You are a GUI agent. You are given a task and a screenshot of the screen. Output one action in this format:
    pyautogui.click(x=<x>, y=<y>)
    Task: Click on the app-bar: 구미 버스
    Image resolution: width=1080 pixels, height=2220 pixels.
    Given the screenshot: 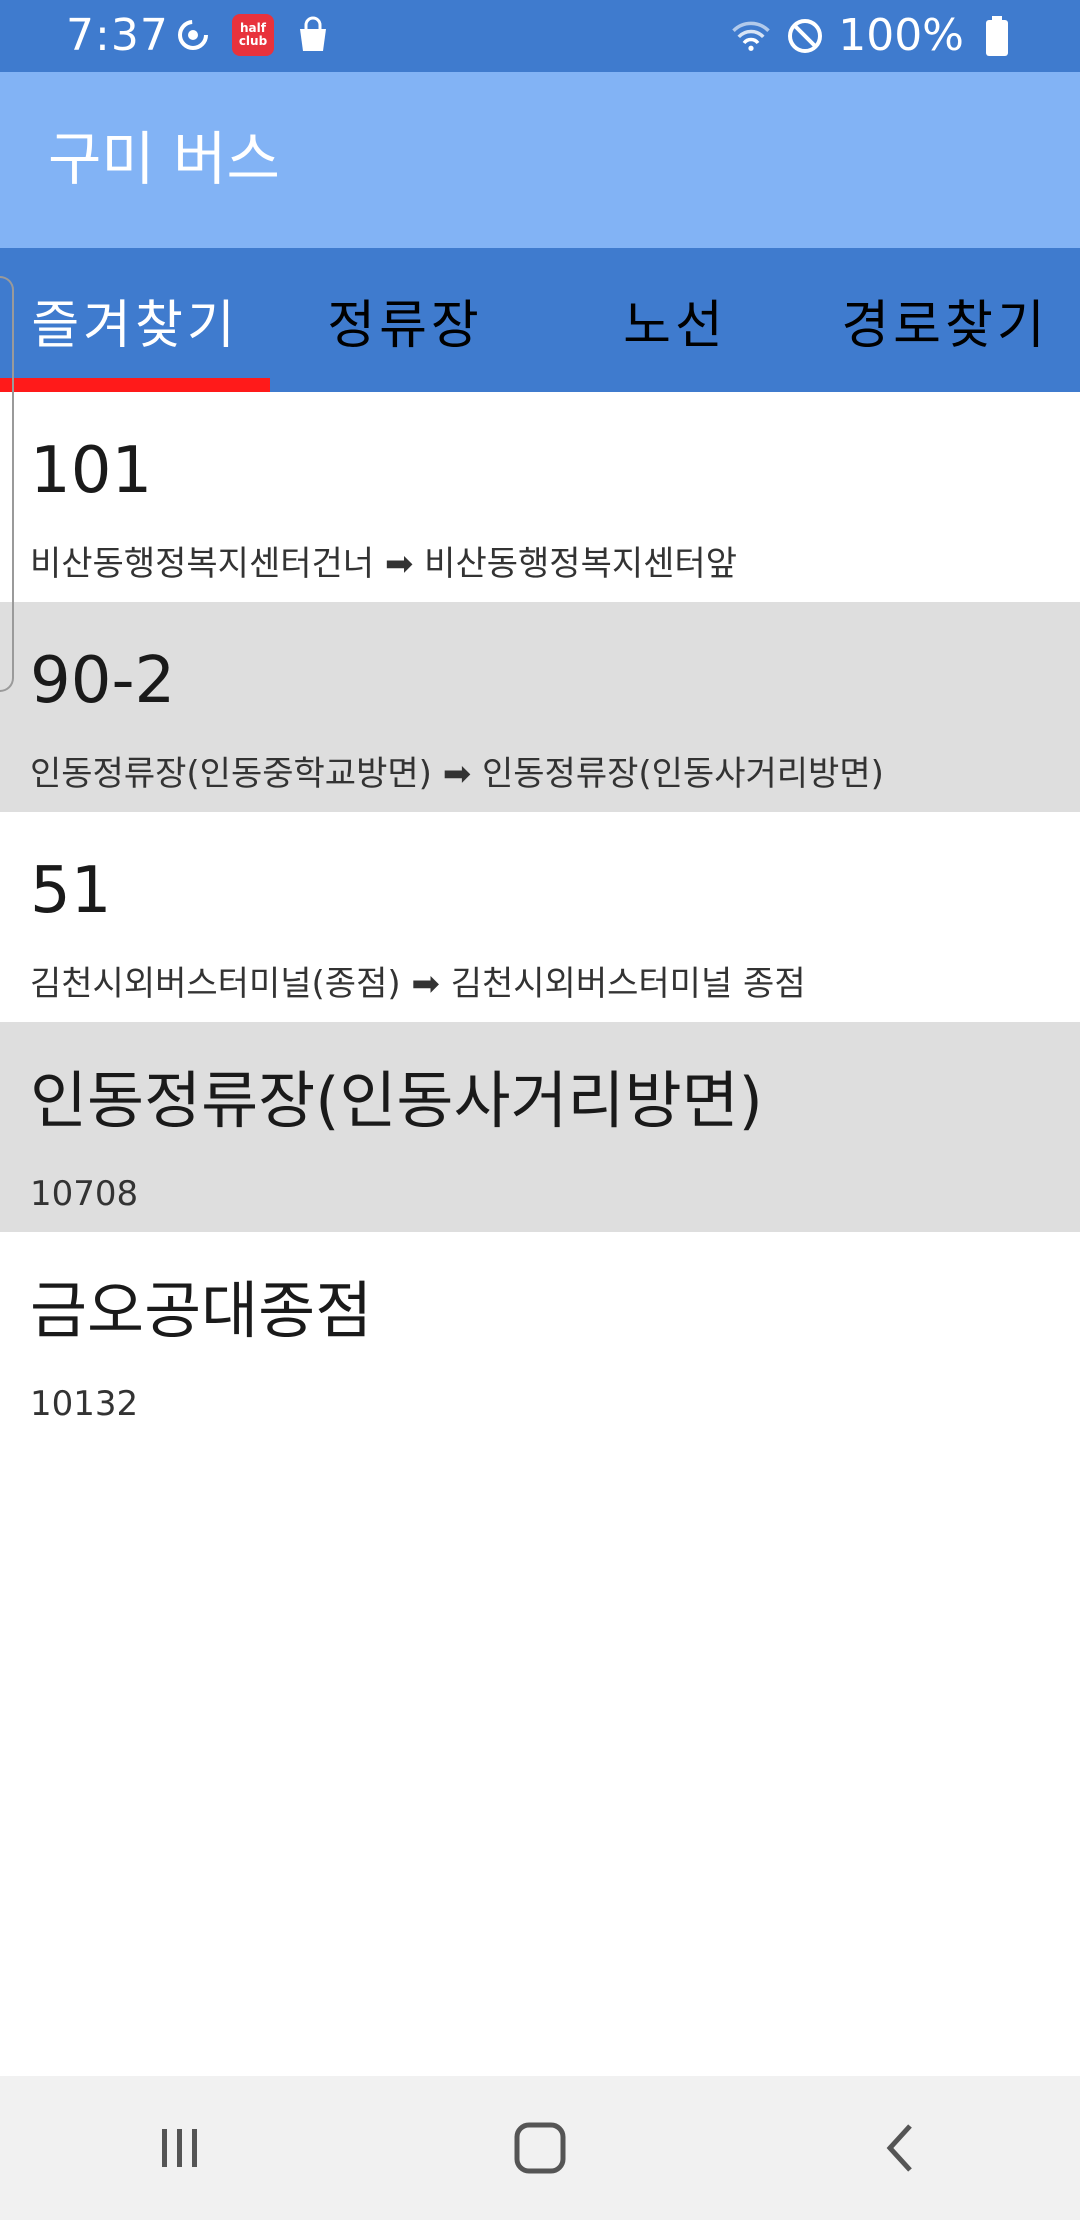 What is the action you would take?
    pyautogui.click(x=540, y=160)
    